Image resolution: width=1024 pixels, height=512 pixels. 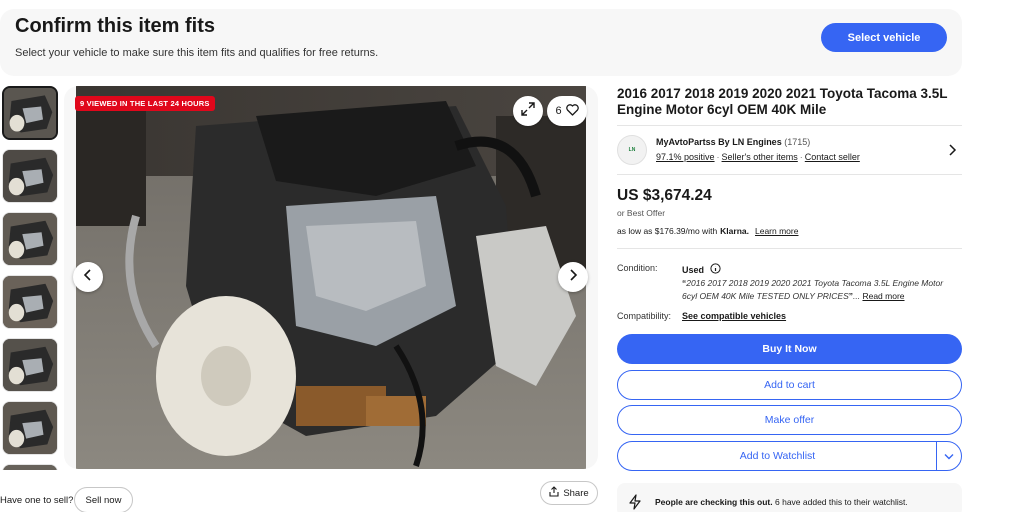 What do you see at coordinates (776, 231) in the screenshot?
I see `klarna-learn-more-link: Learn more` at bounding box center [776, 231].